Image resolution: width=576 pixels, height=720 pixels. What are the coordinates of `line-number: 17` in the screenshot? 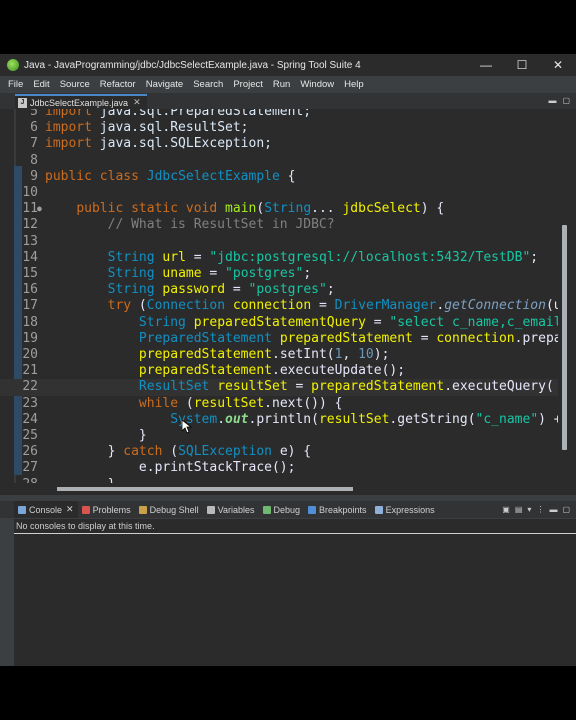 It's located at (30, 306).